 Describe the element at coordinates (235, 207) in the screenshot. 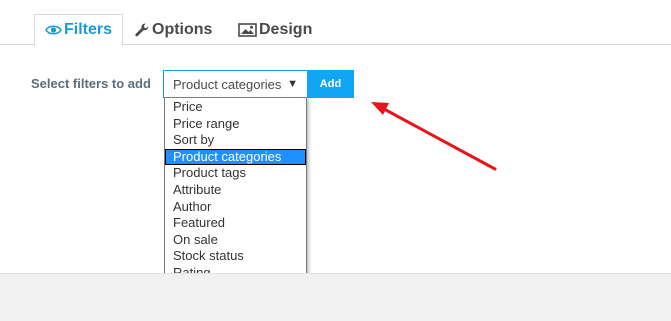

I see `dropdown-option: Author` at that location.